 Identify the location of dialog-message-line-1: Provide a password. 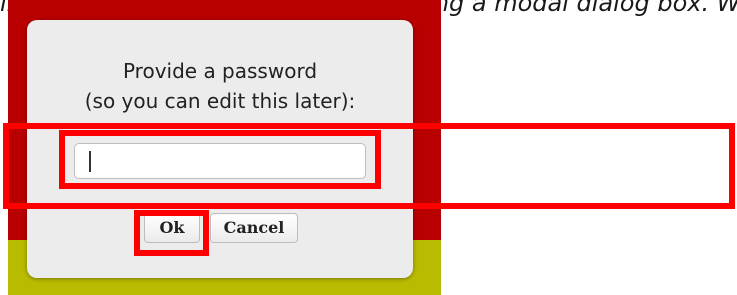
(220, 71).